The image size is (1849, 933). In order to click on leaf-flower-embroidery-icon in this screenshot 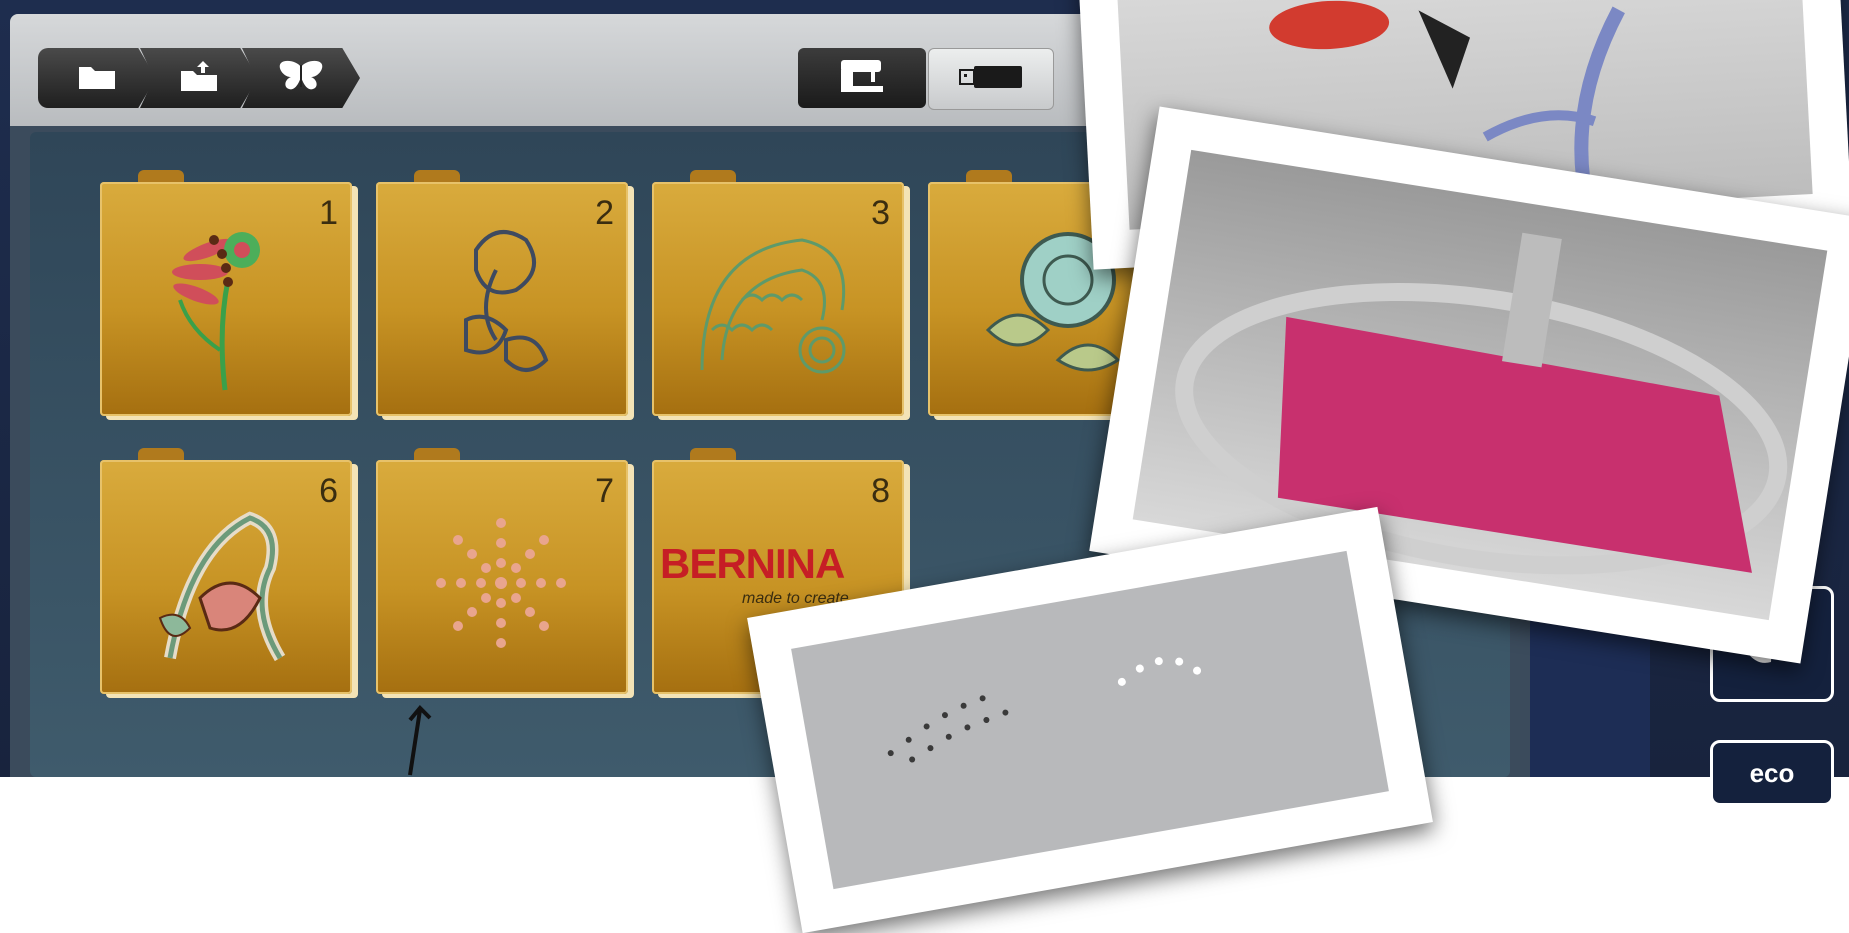, I will do `click(506, 301)`.